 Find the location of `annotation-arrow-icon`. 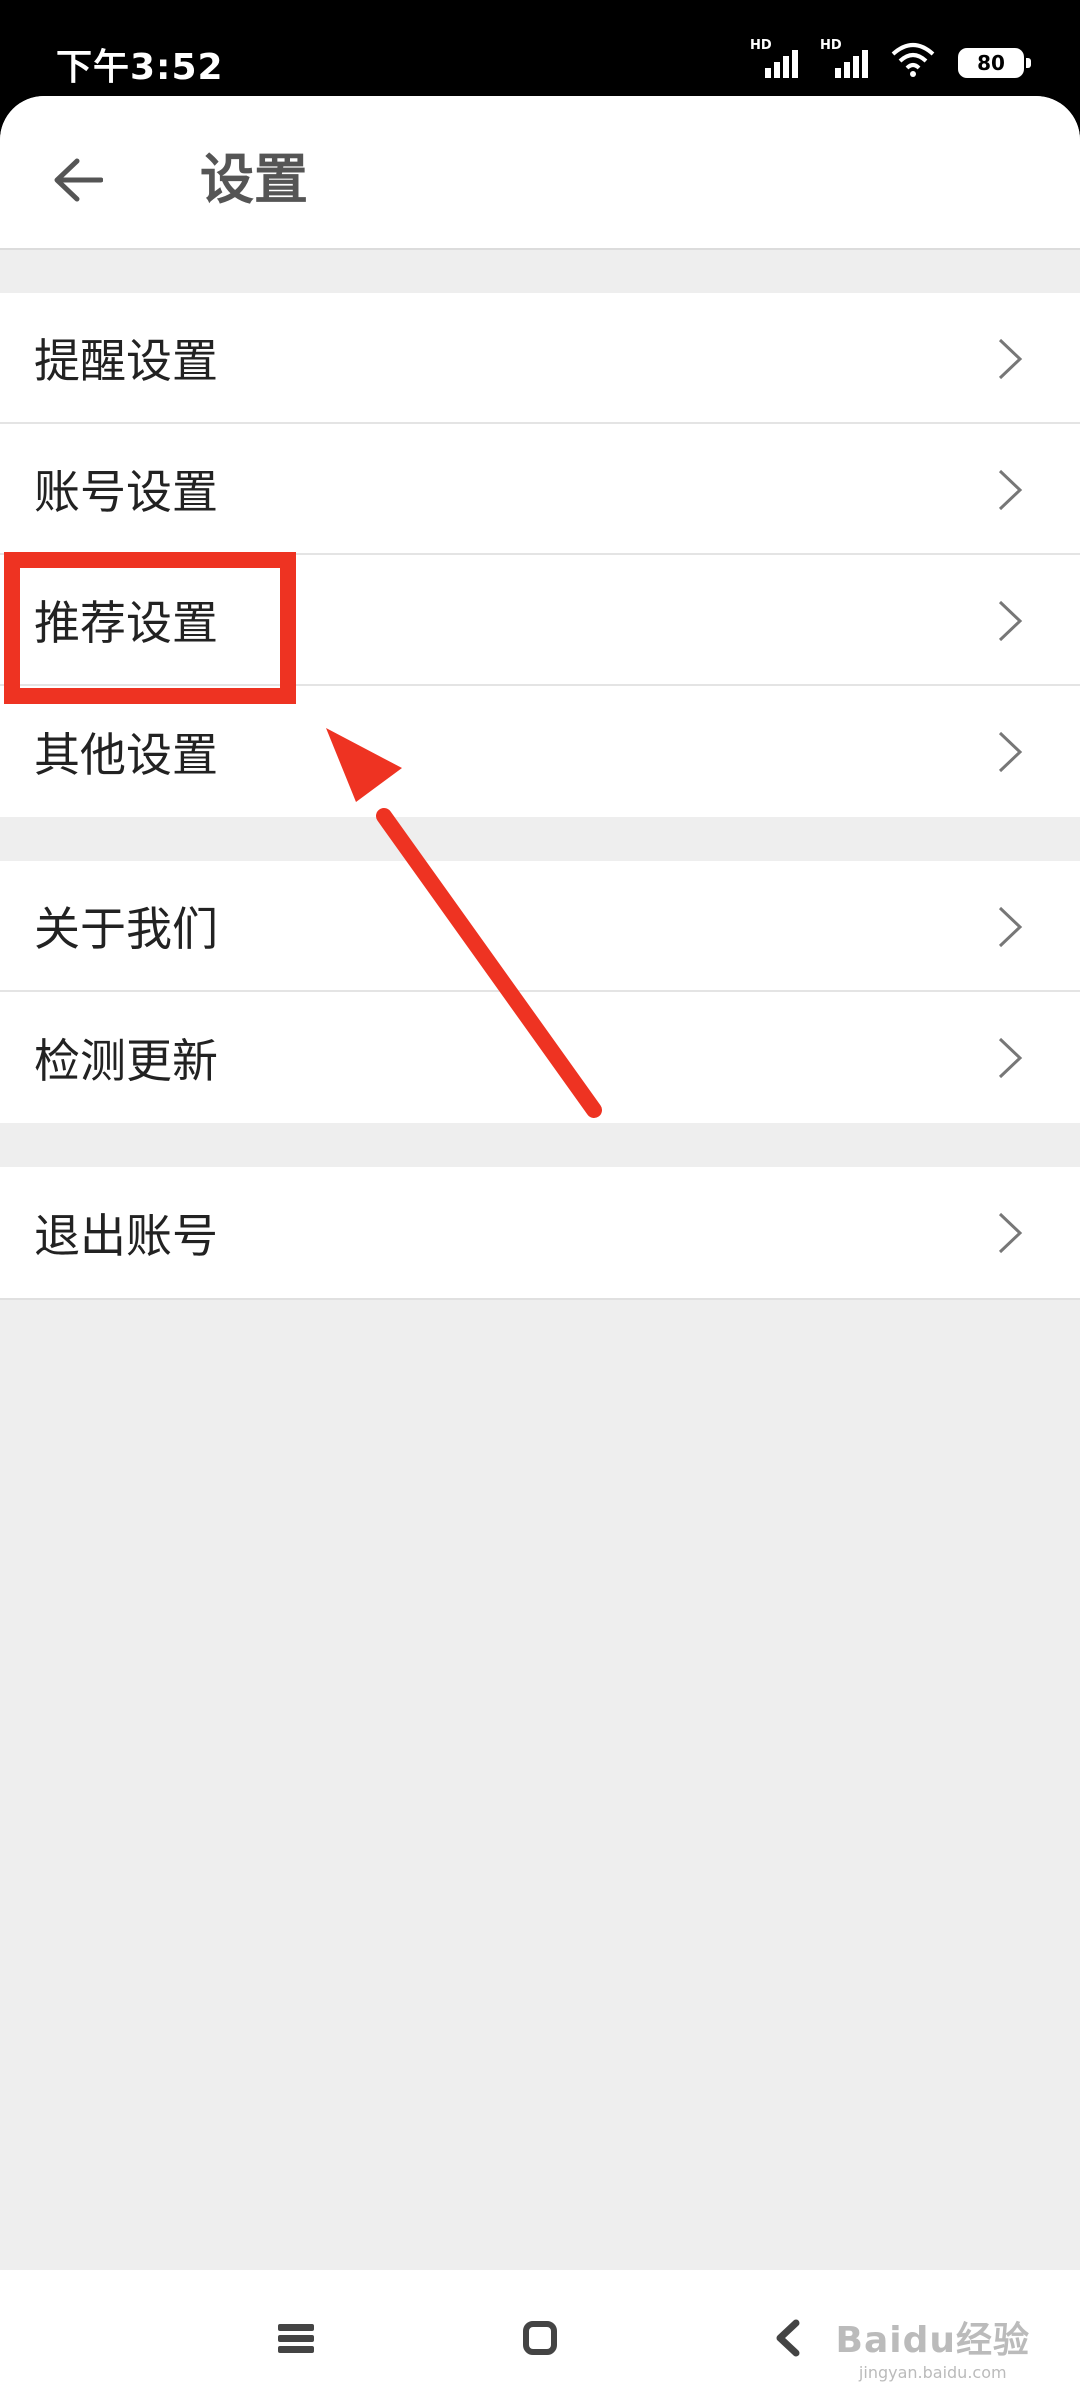

annotation-arrow-icon is located at coordinates (464, 923).